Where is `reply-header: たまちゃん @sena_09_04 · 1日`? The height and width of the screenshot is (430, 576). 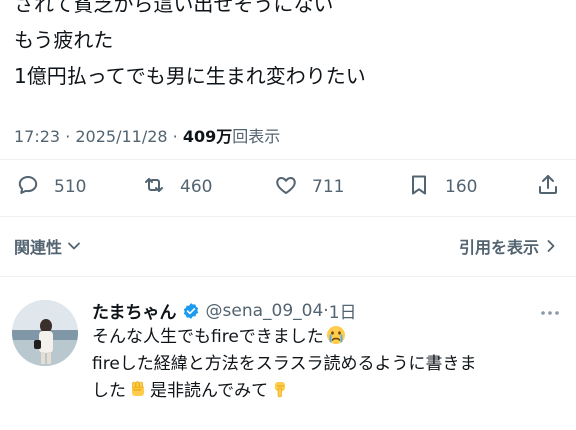 reply-header: たまちゃん @sena_09_04 · 1日 is located at coordinates (224, 311).